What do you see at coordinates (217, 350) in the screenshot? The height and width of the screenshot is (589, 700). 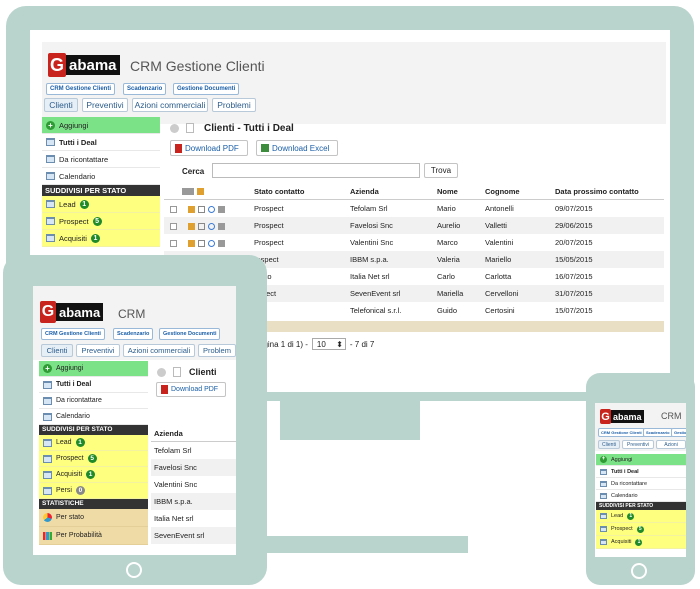 I see `tab-problemi: Problem` at bounding box center [217, 350].